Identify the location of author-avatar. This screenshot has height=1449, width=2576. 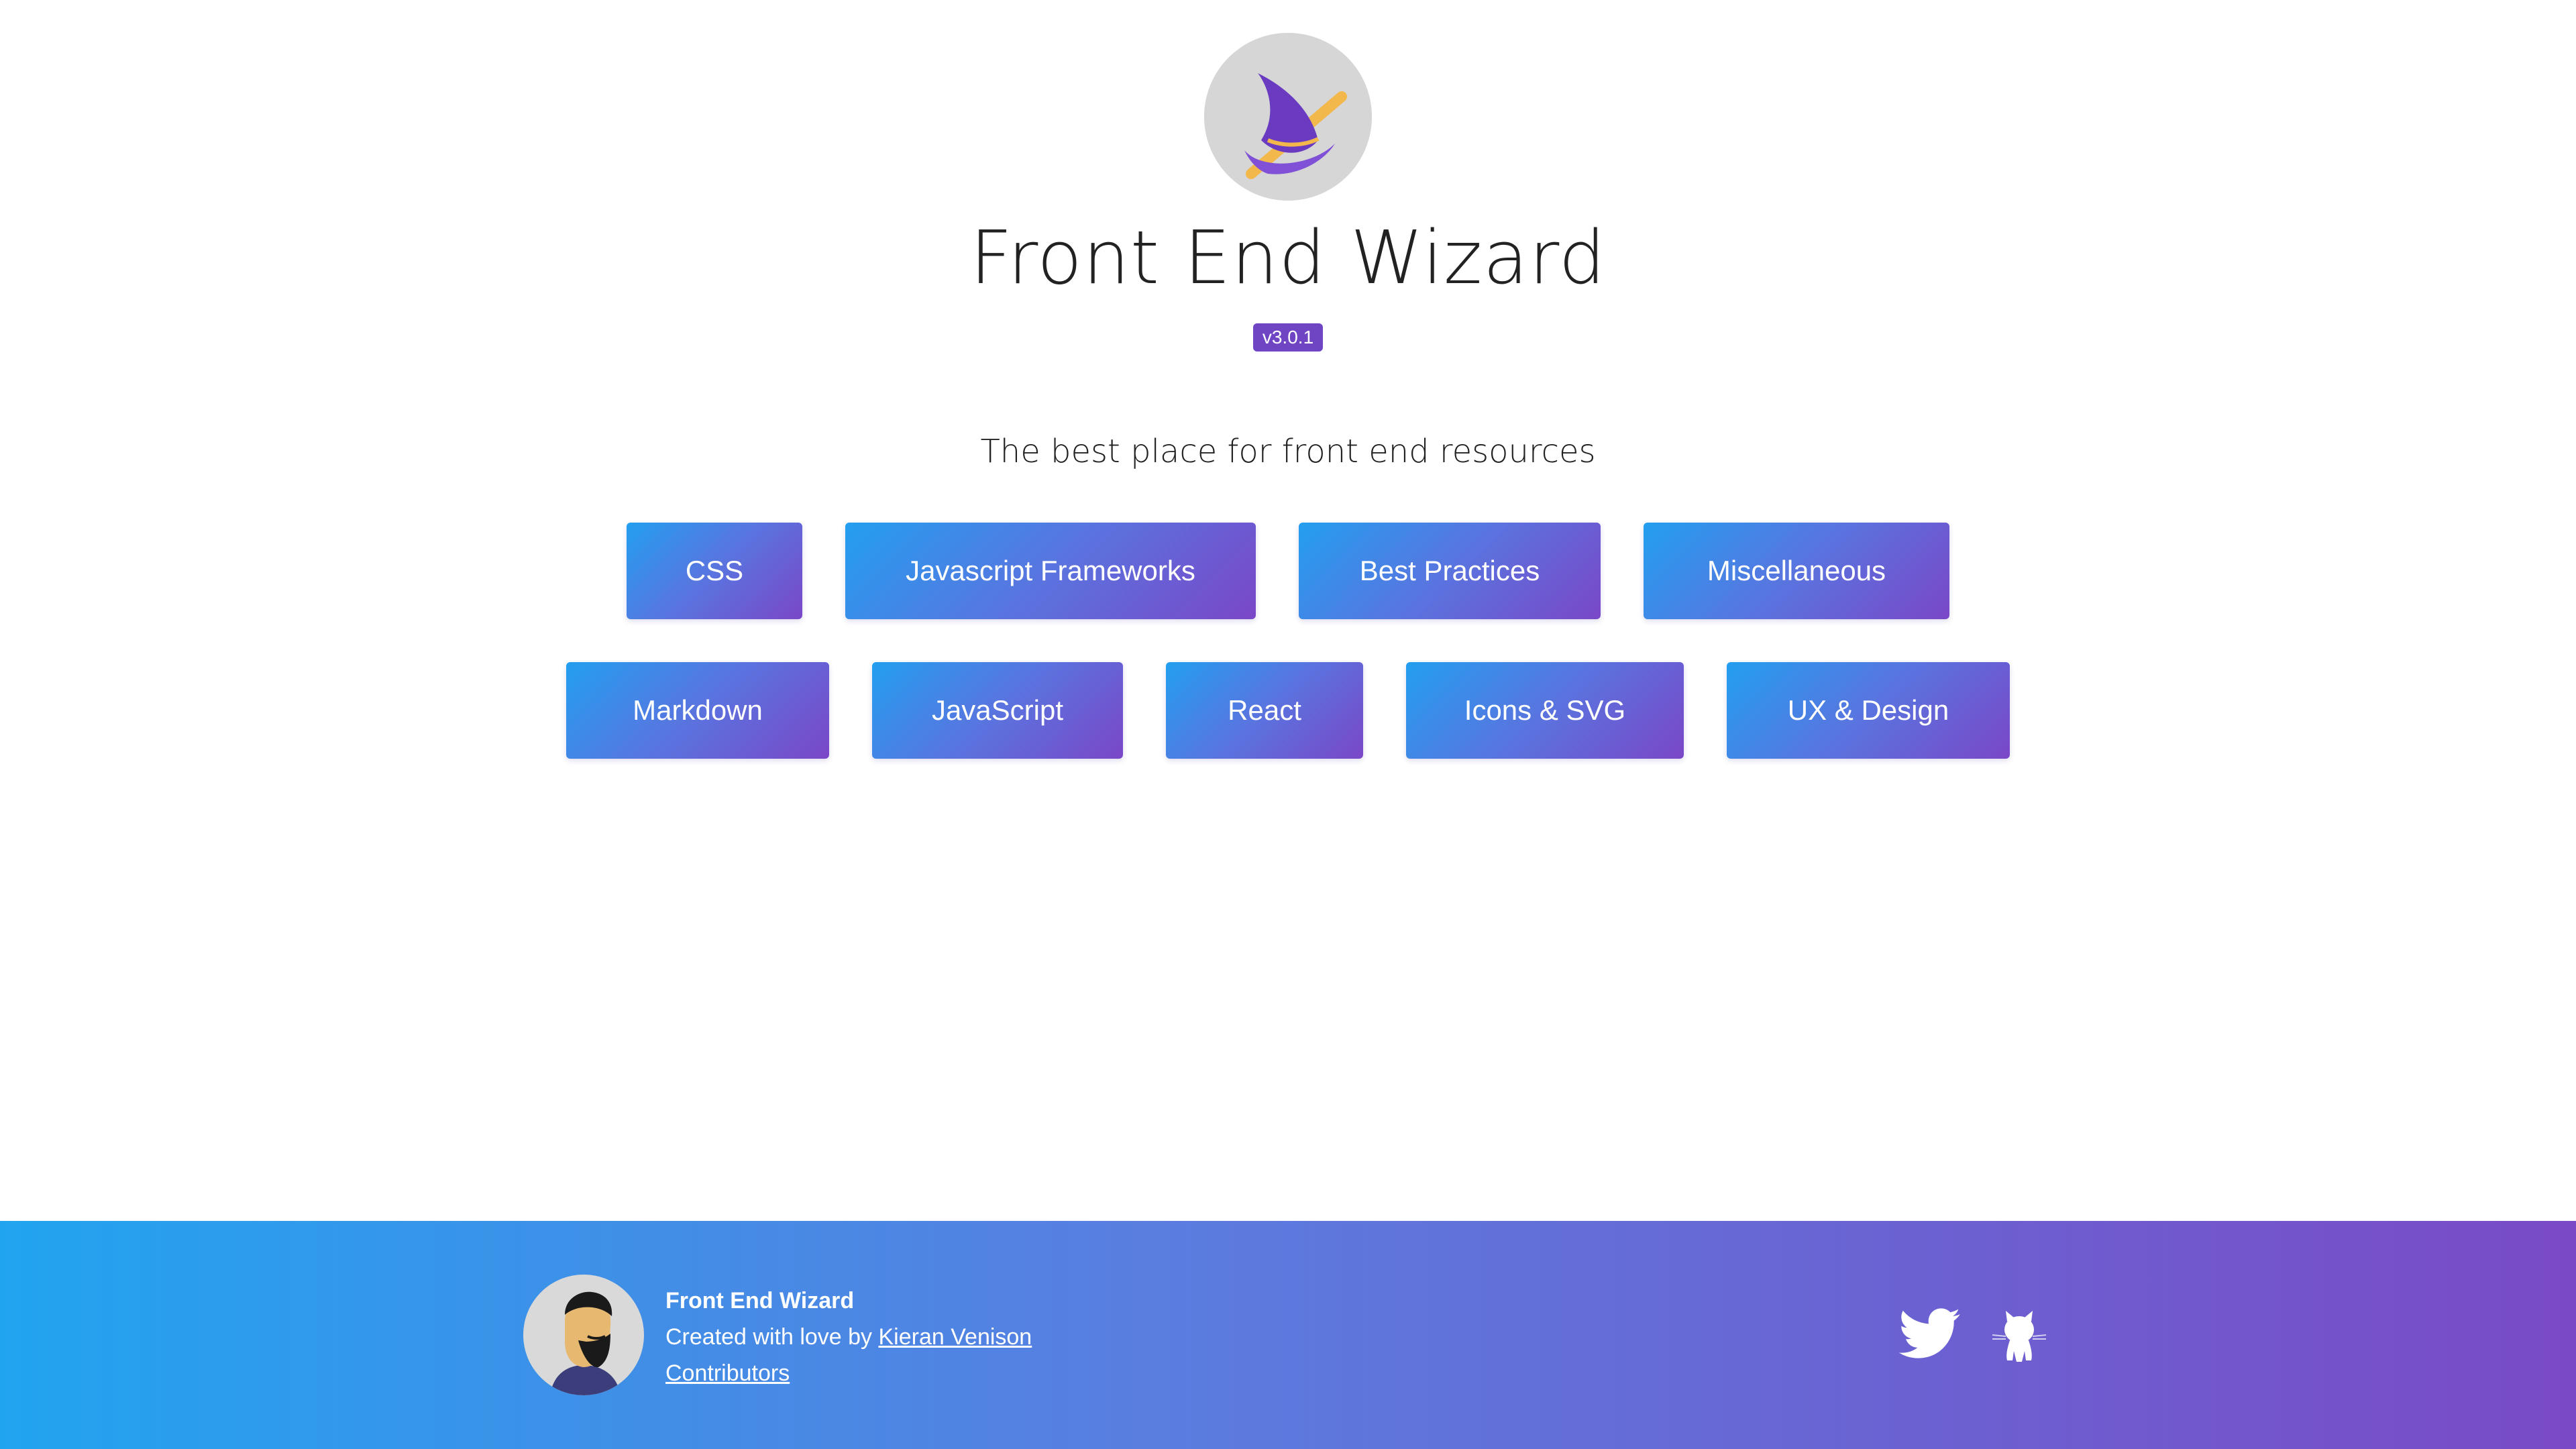
(583, 1335).